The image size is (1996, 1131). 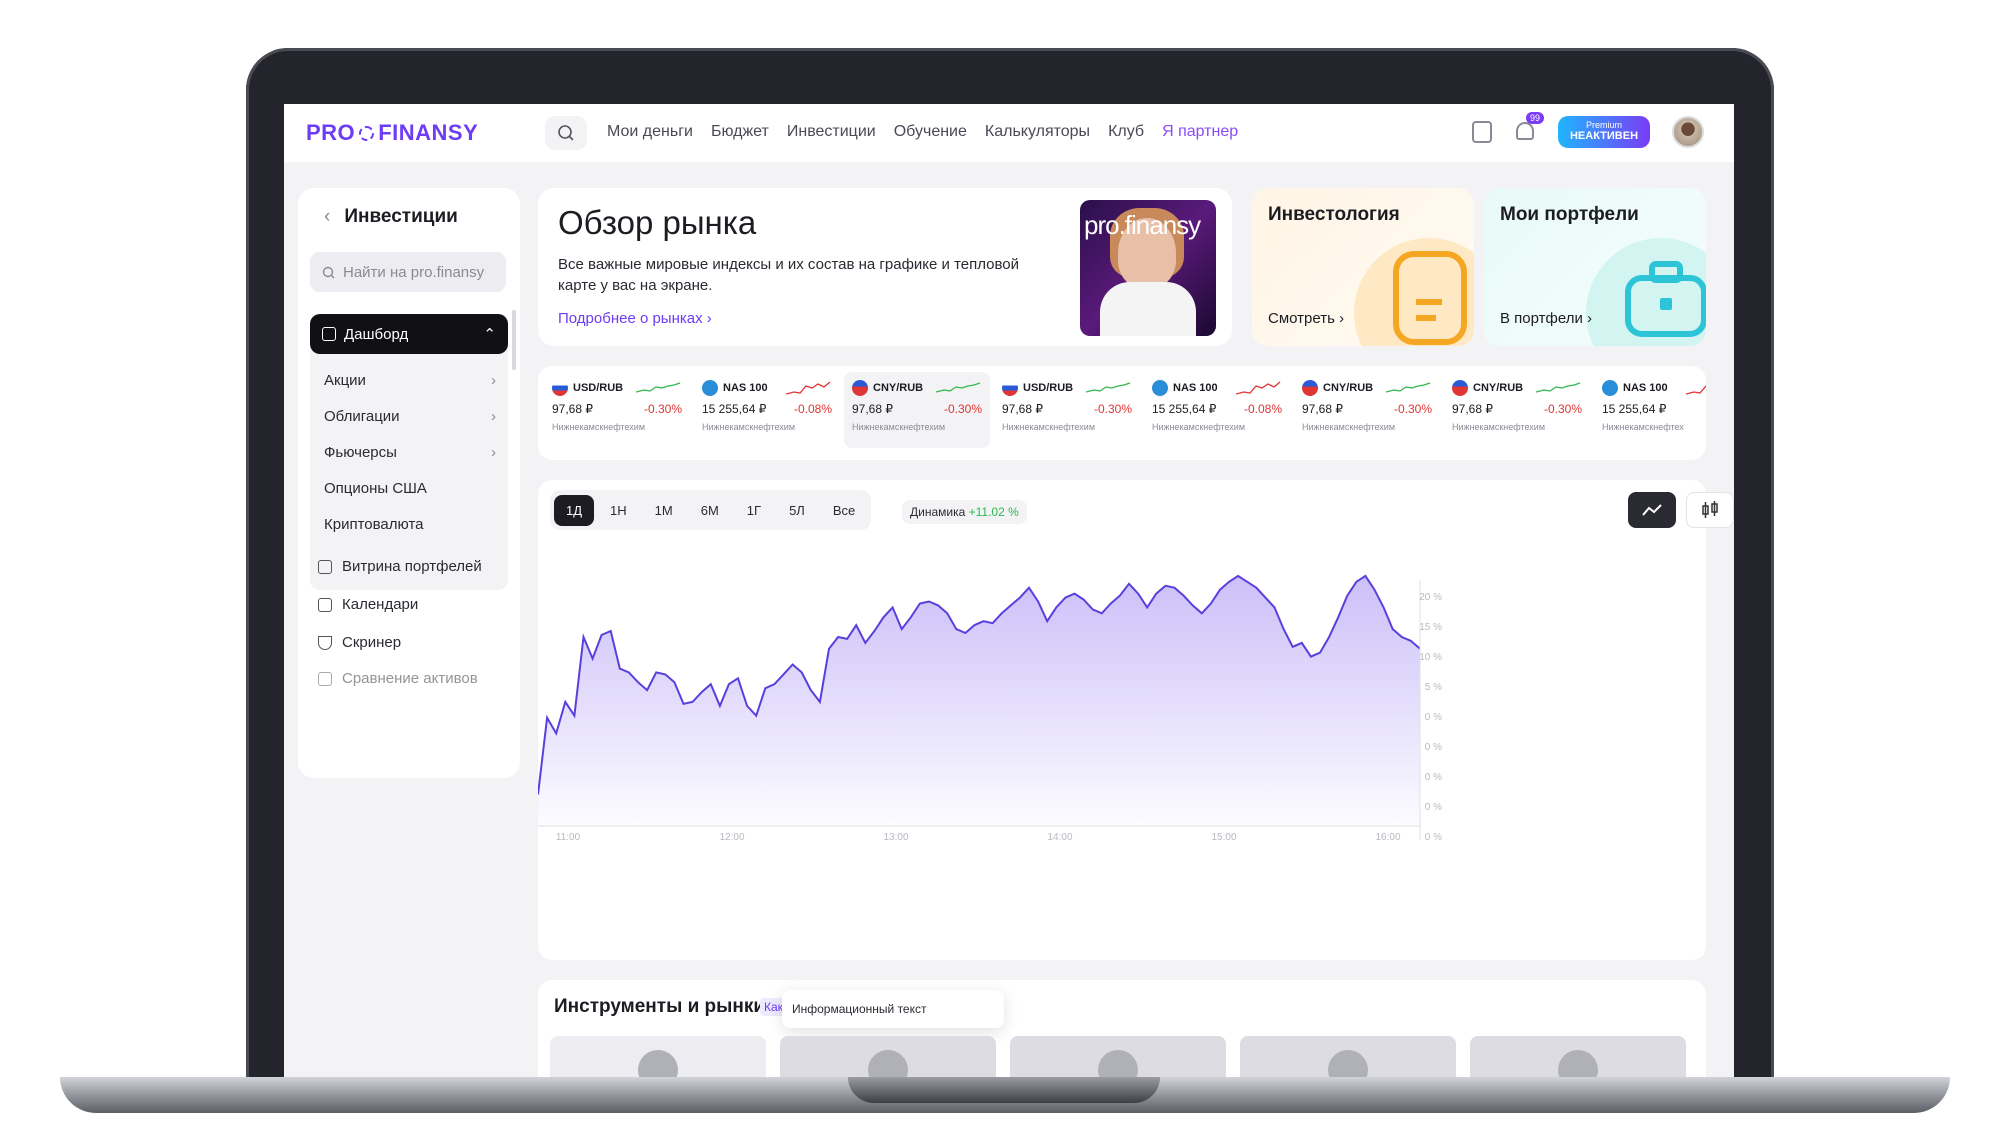 What do you see at coordinates (1652, 510) in the screenshot?
I see `line-chart-button` at bounding box center [1652, 510].